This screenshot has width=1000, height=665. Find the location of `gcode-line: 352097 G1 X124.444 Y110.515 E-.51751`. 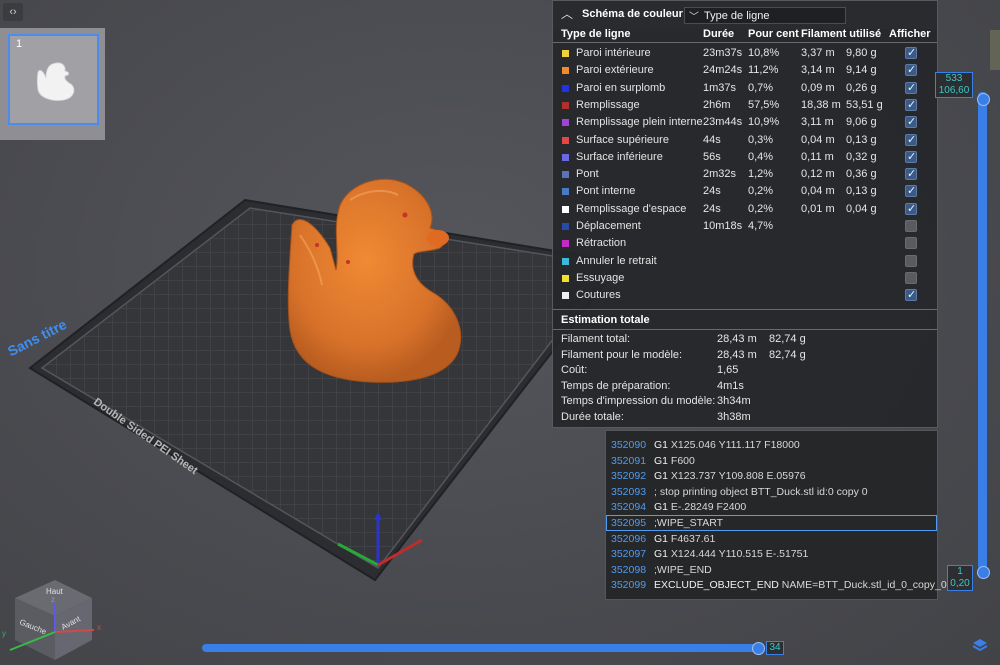

gcode-line: 352097 G1 X124.444 Y110.515 E-.51751 is located at coordinates (771, 554).